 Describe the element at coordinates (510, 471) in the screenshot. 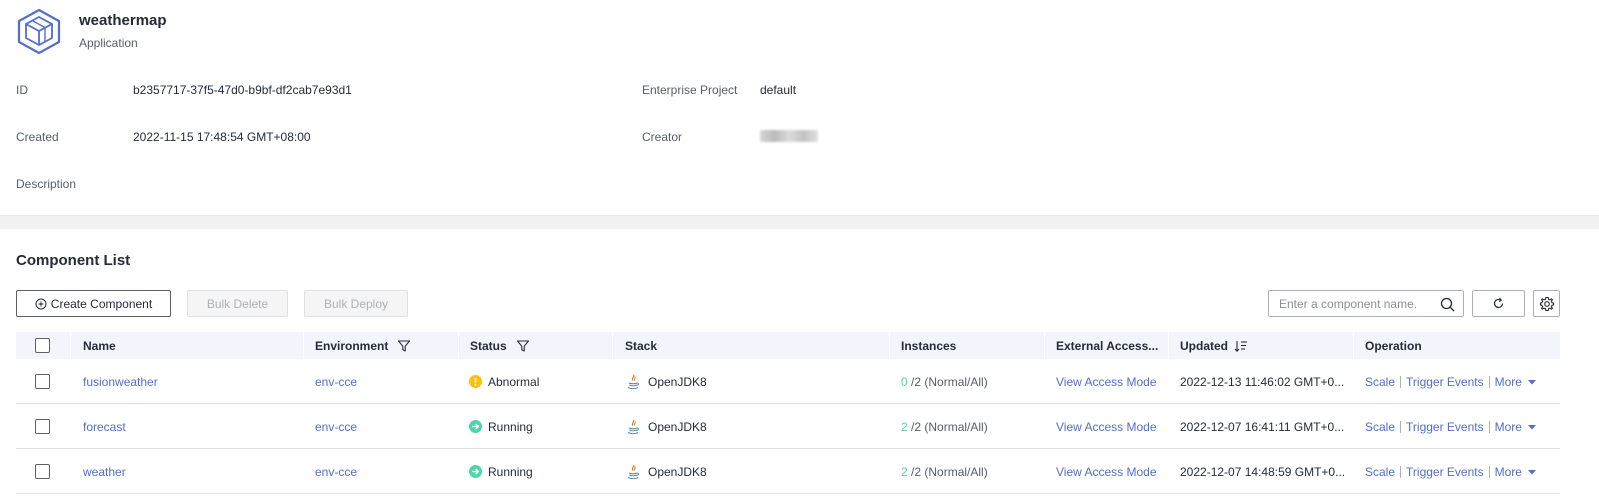

I see `status-text: Running` at that location.